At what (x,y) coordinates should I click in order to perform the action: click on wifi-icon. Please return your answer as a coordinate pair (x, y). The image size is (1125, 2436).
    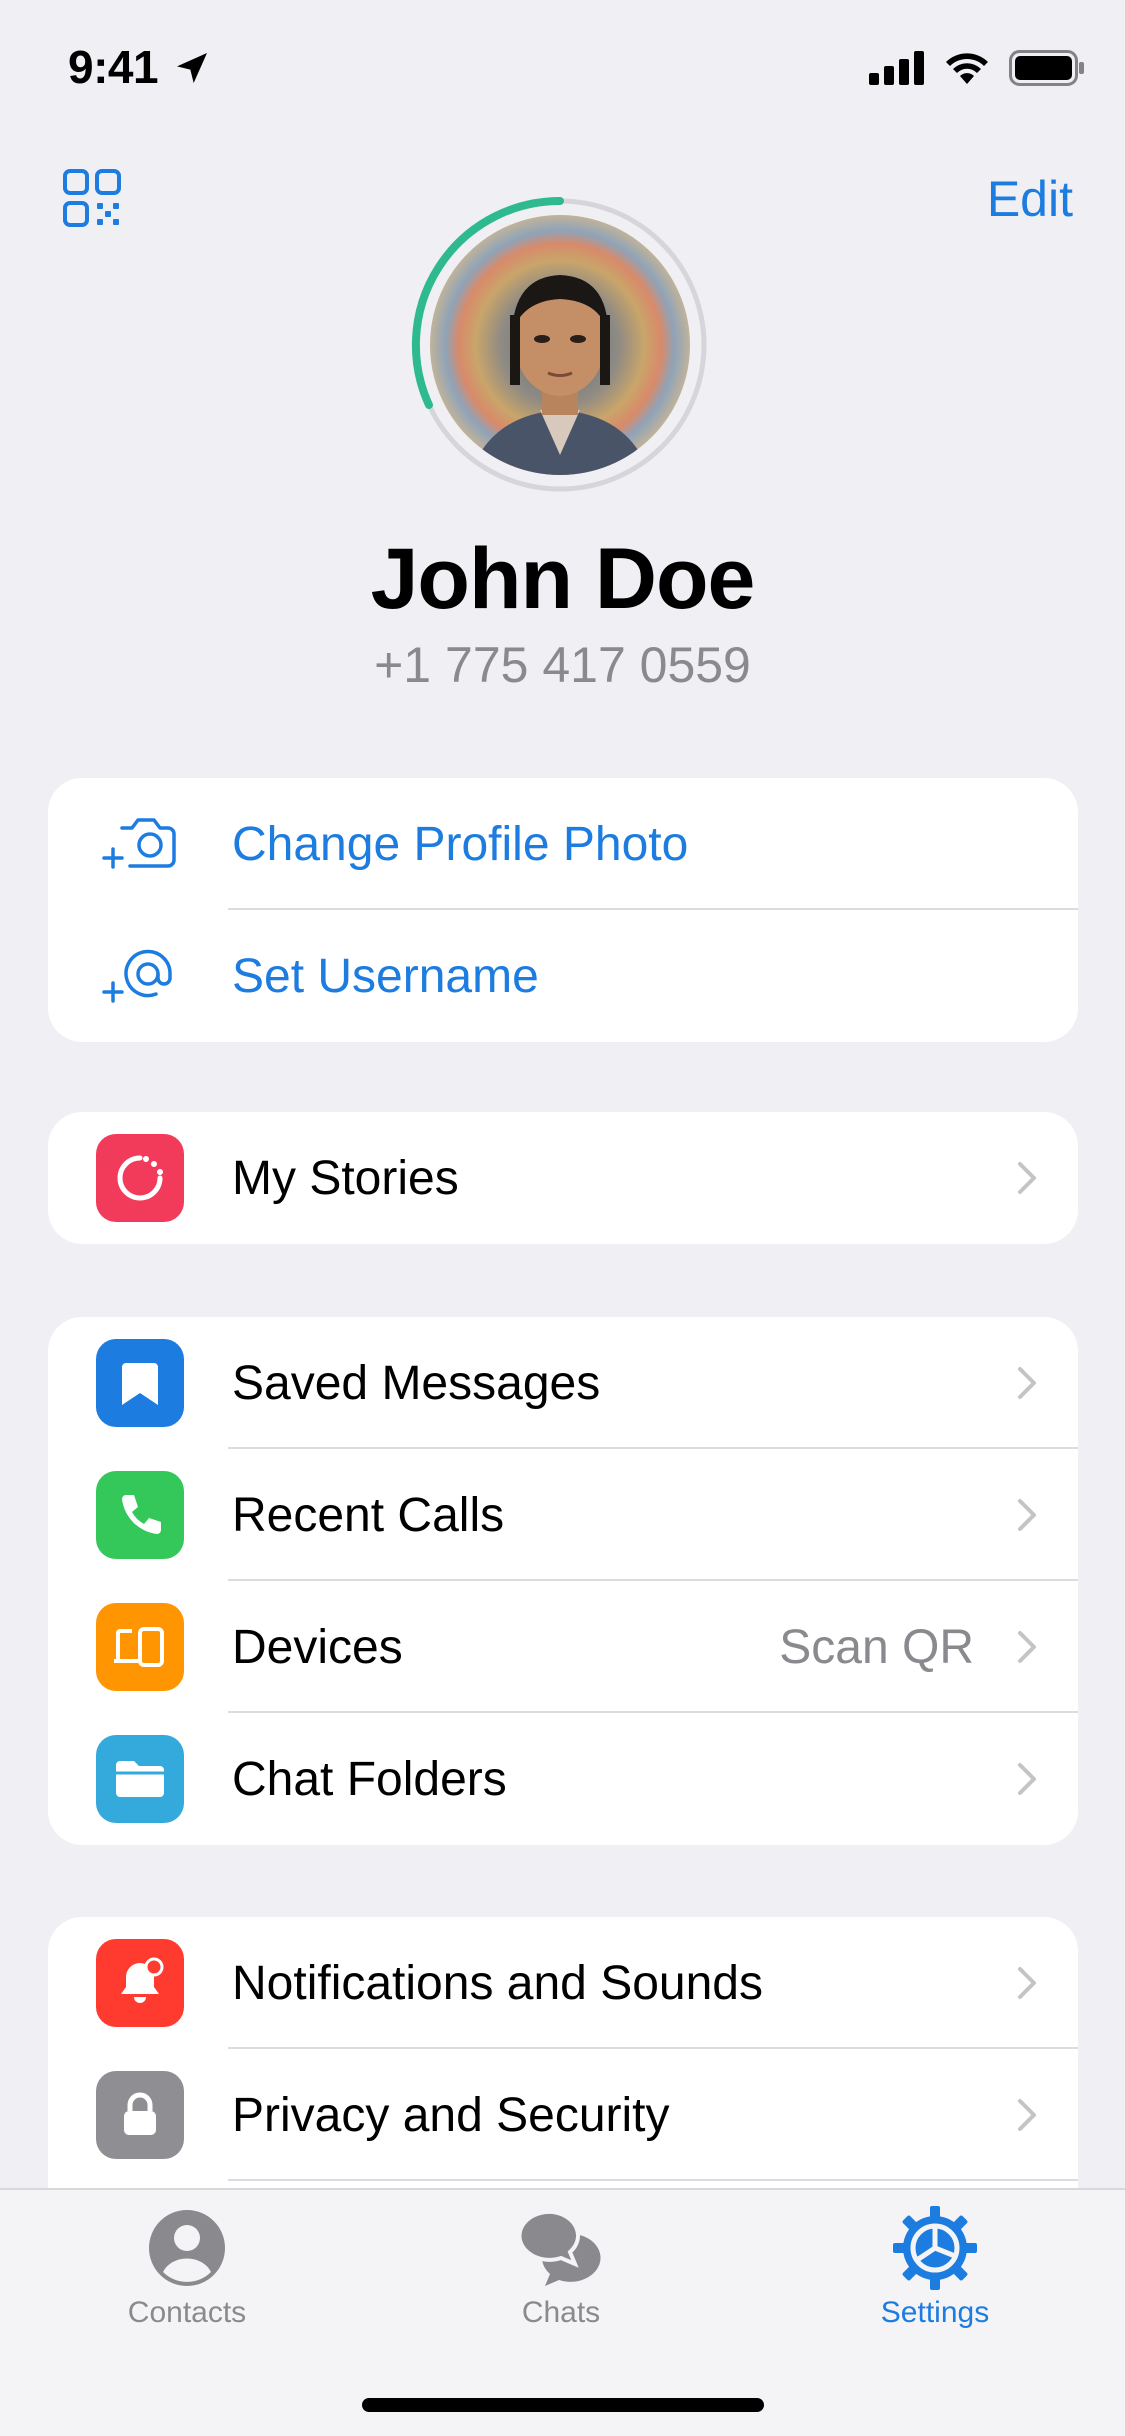
    Looking at the image, I should click on (967, 68).